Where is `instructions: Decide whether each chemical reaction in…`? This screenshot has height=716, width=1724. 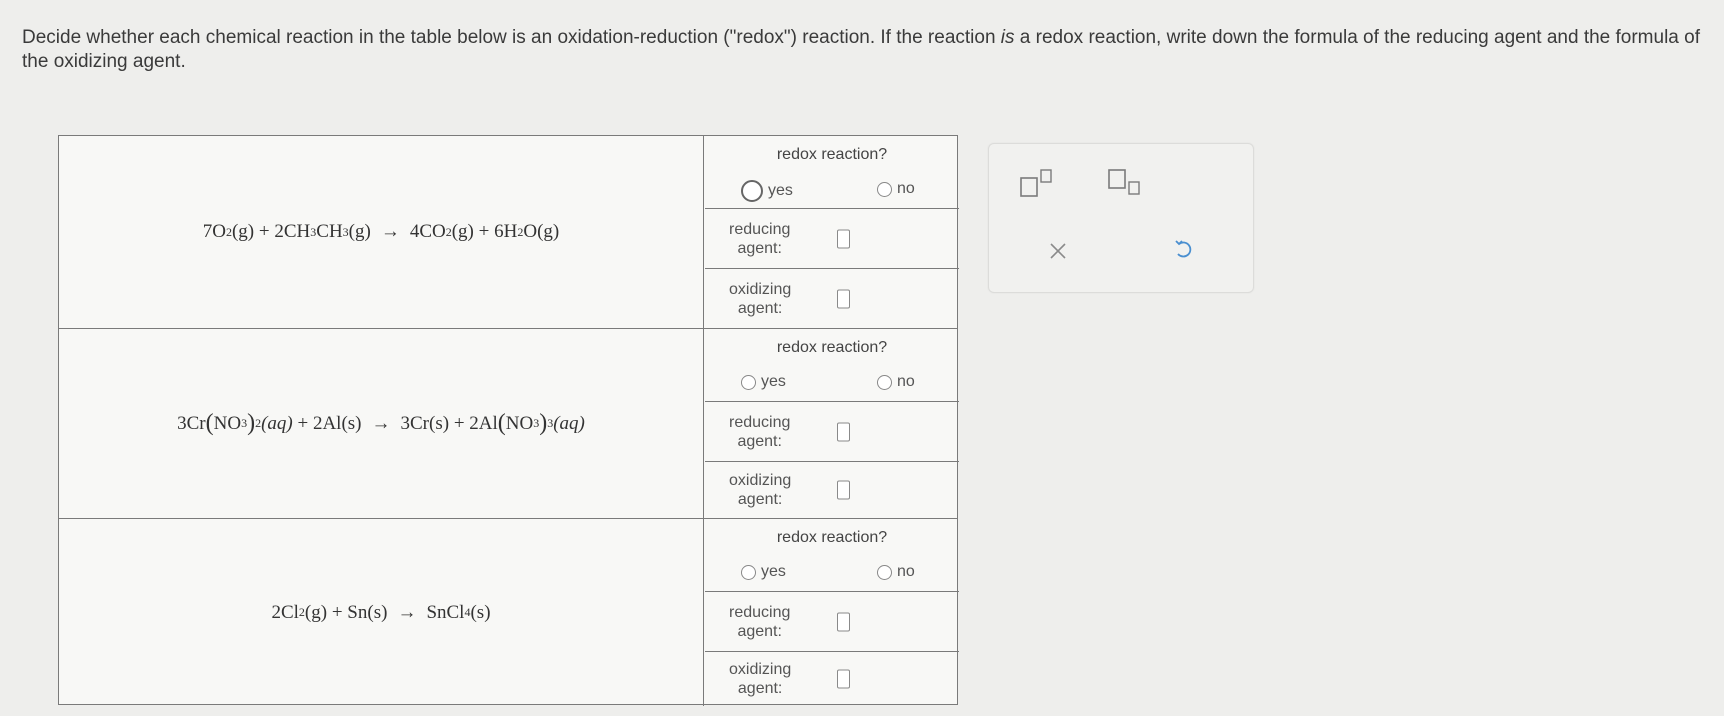 instructions: Decide whether each chemical reaction in… is located at coordinates (861, 49).